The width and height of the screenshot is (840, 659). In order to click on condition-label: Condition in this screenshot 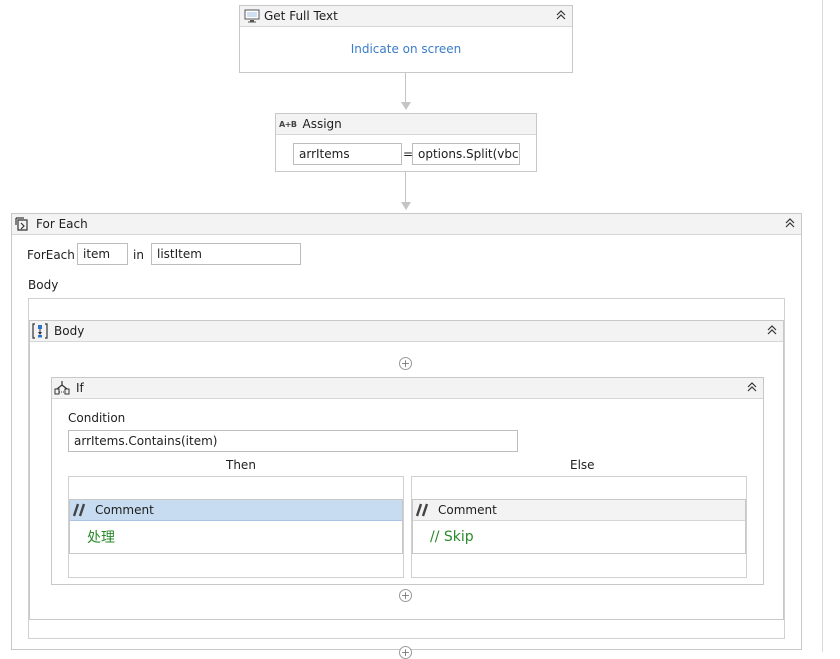, I will do `click(97, 418)`.